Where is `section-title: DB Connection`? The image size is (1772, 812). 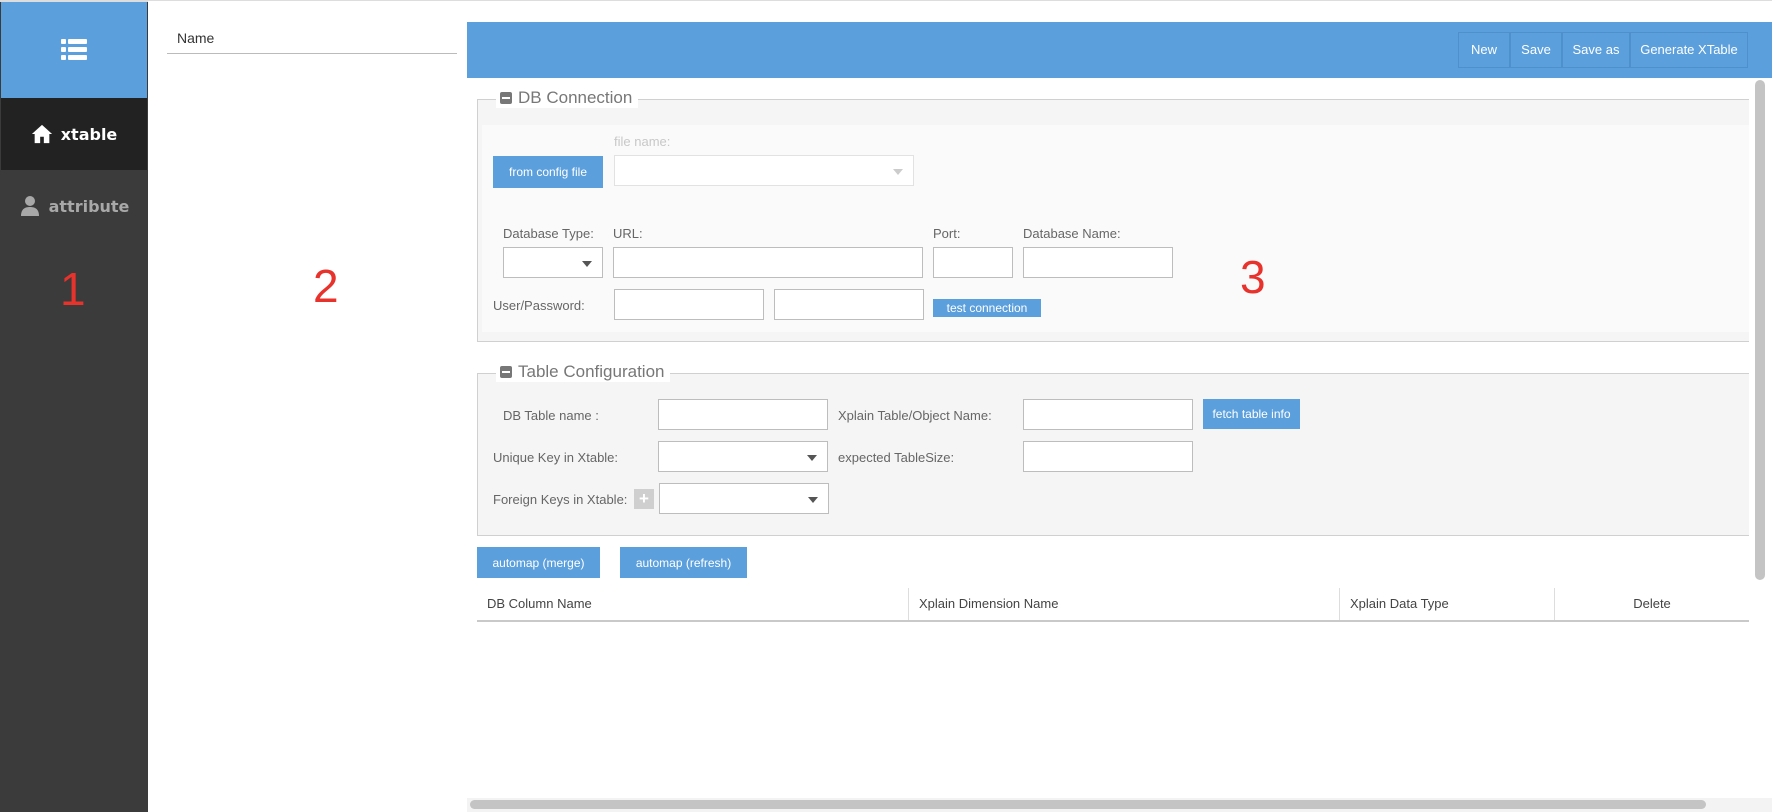 section-title: DB Connection is located at coordinates (575, 97).